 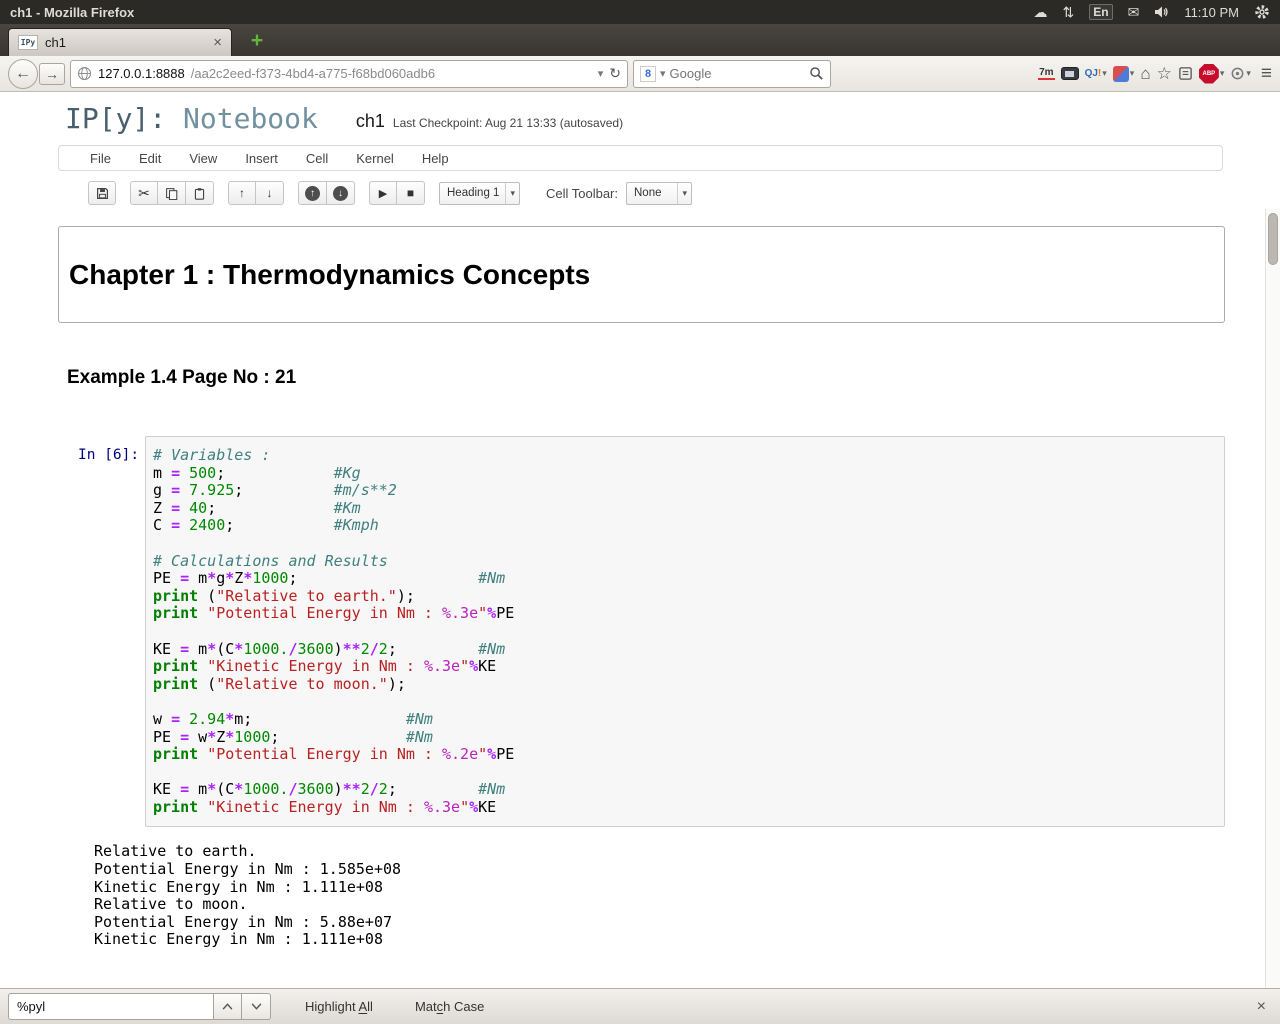 What do you see at coordinates (203, 158) in the screenshot?
I see `menu-view: View` at bounding box center [203, 158].